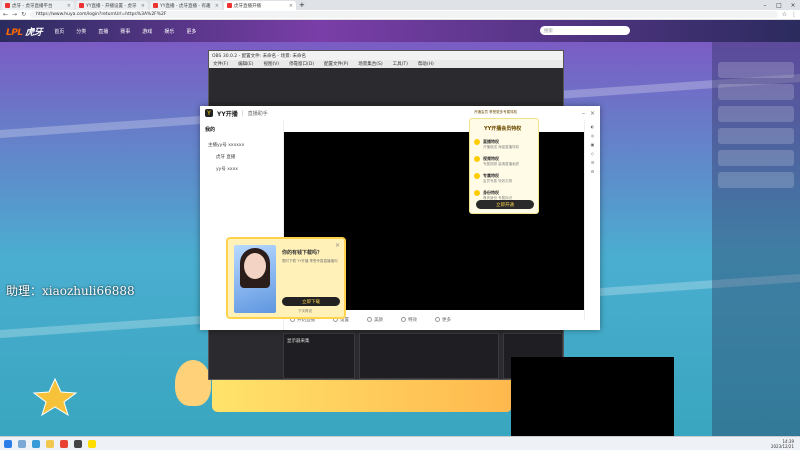  I want to click on browser-tab: 虎牙 - 虎牙直播平台 ×, so click(38, 5).